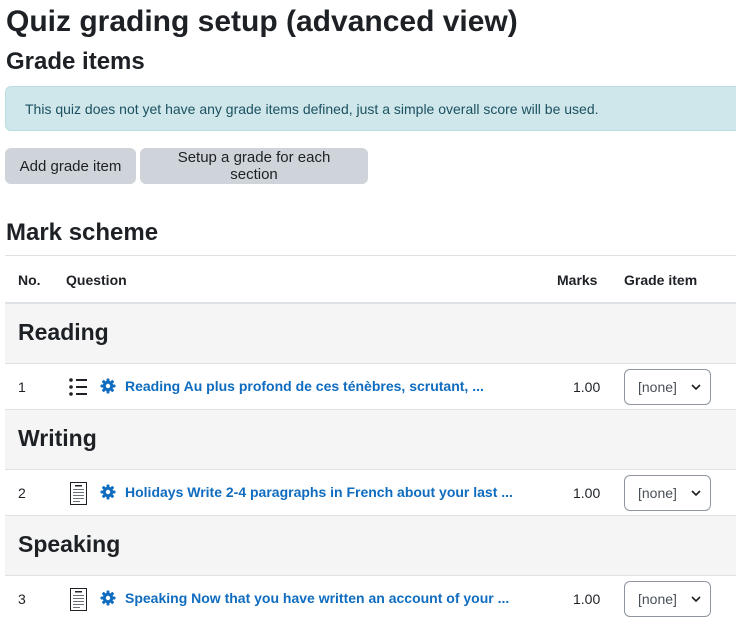  Describe the element at coordinates (262, 21) in the screenshot. I see `page-title: Quiz grading setup (advanced view)` at that location.